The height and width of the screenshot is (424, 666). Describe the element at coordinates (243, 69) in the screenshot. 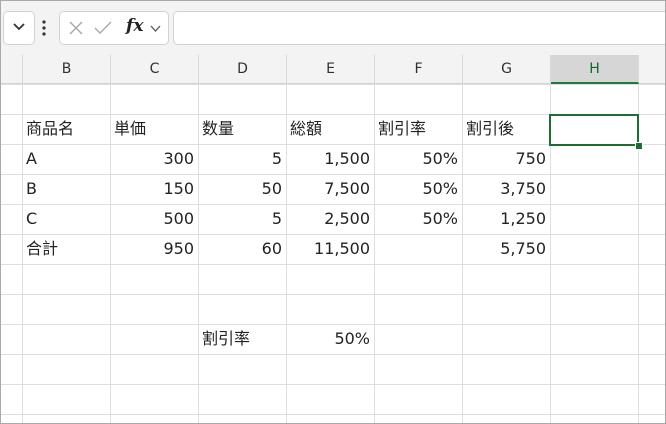

I see `column-header-d: D` at that location.